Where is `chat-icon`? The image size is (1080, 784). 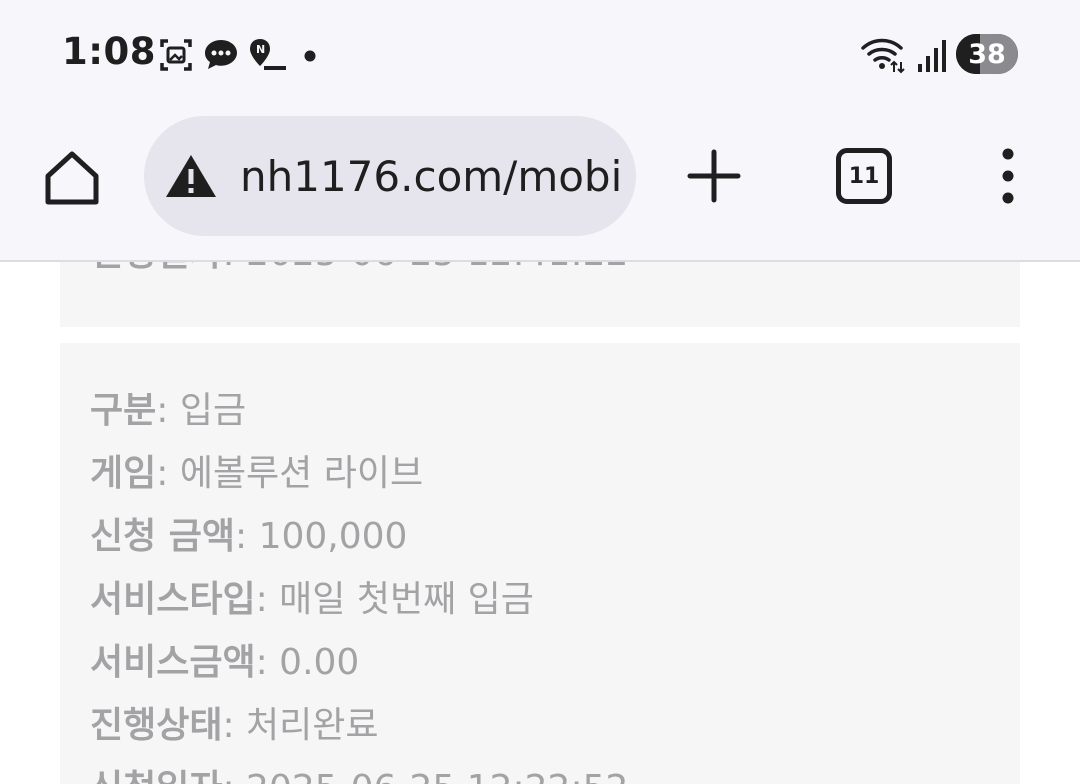
chat-icon is located at coordinates (221, 54).